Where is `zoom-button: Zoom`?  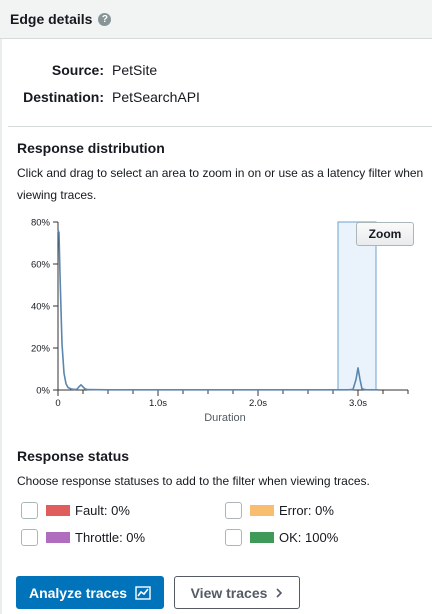
zoom-button: Zoom is located at coordinates (385, 234).